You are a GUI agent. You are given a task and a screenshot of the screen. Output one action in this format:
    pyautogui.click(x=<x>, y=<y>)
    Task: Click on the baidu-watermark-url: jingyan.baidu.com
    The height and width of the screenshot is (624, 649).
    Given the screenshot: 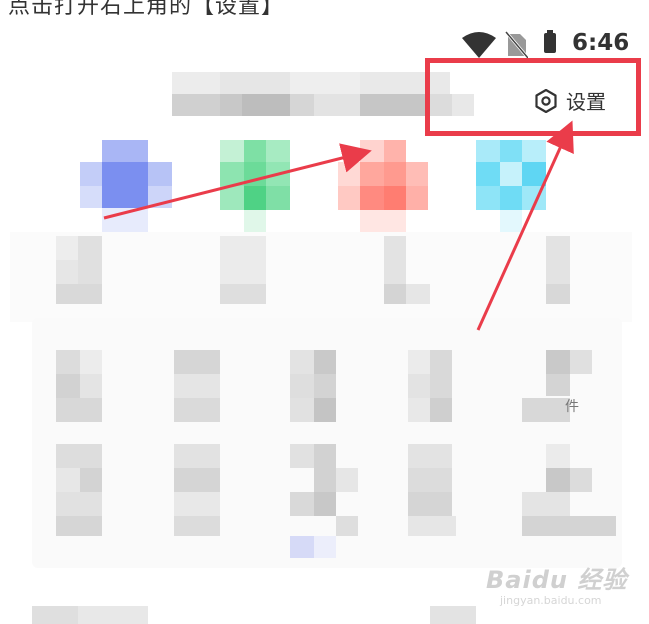 What is the action you would take?
    pyautogui.click(x=551, y=600)
    